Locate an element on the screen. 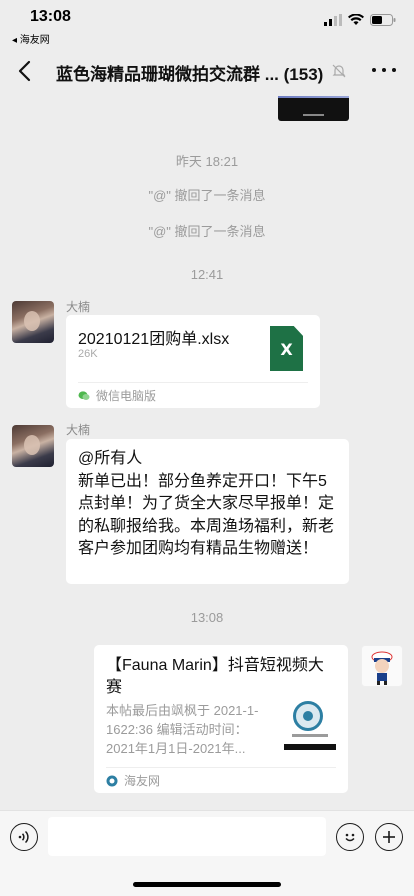  source-label: 海友网 is located at coordinates (142, 781).